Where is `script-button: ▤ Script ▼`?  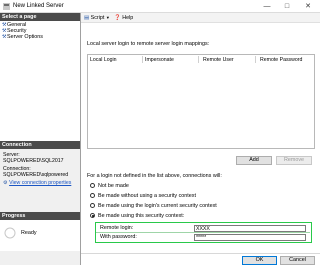 script-button: ▤ Script ▼ is located at coordinates (97, 18).